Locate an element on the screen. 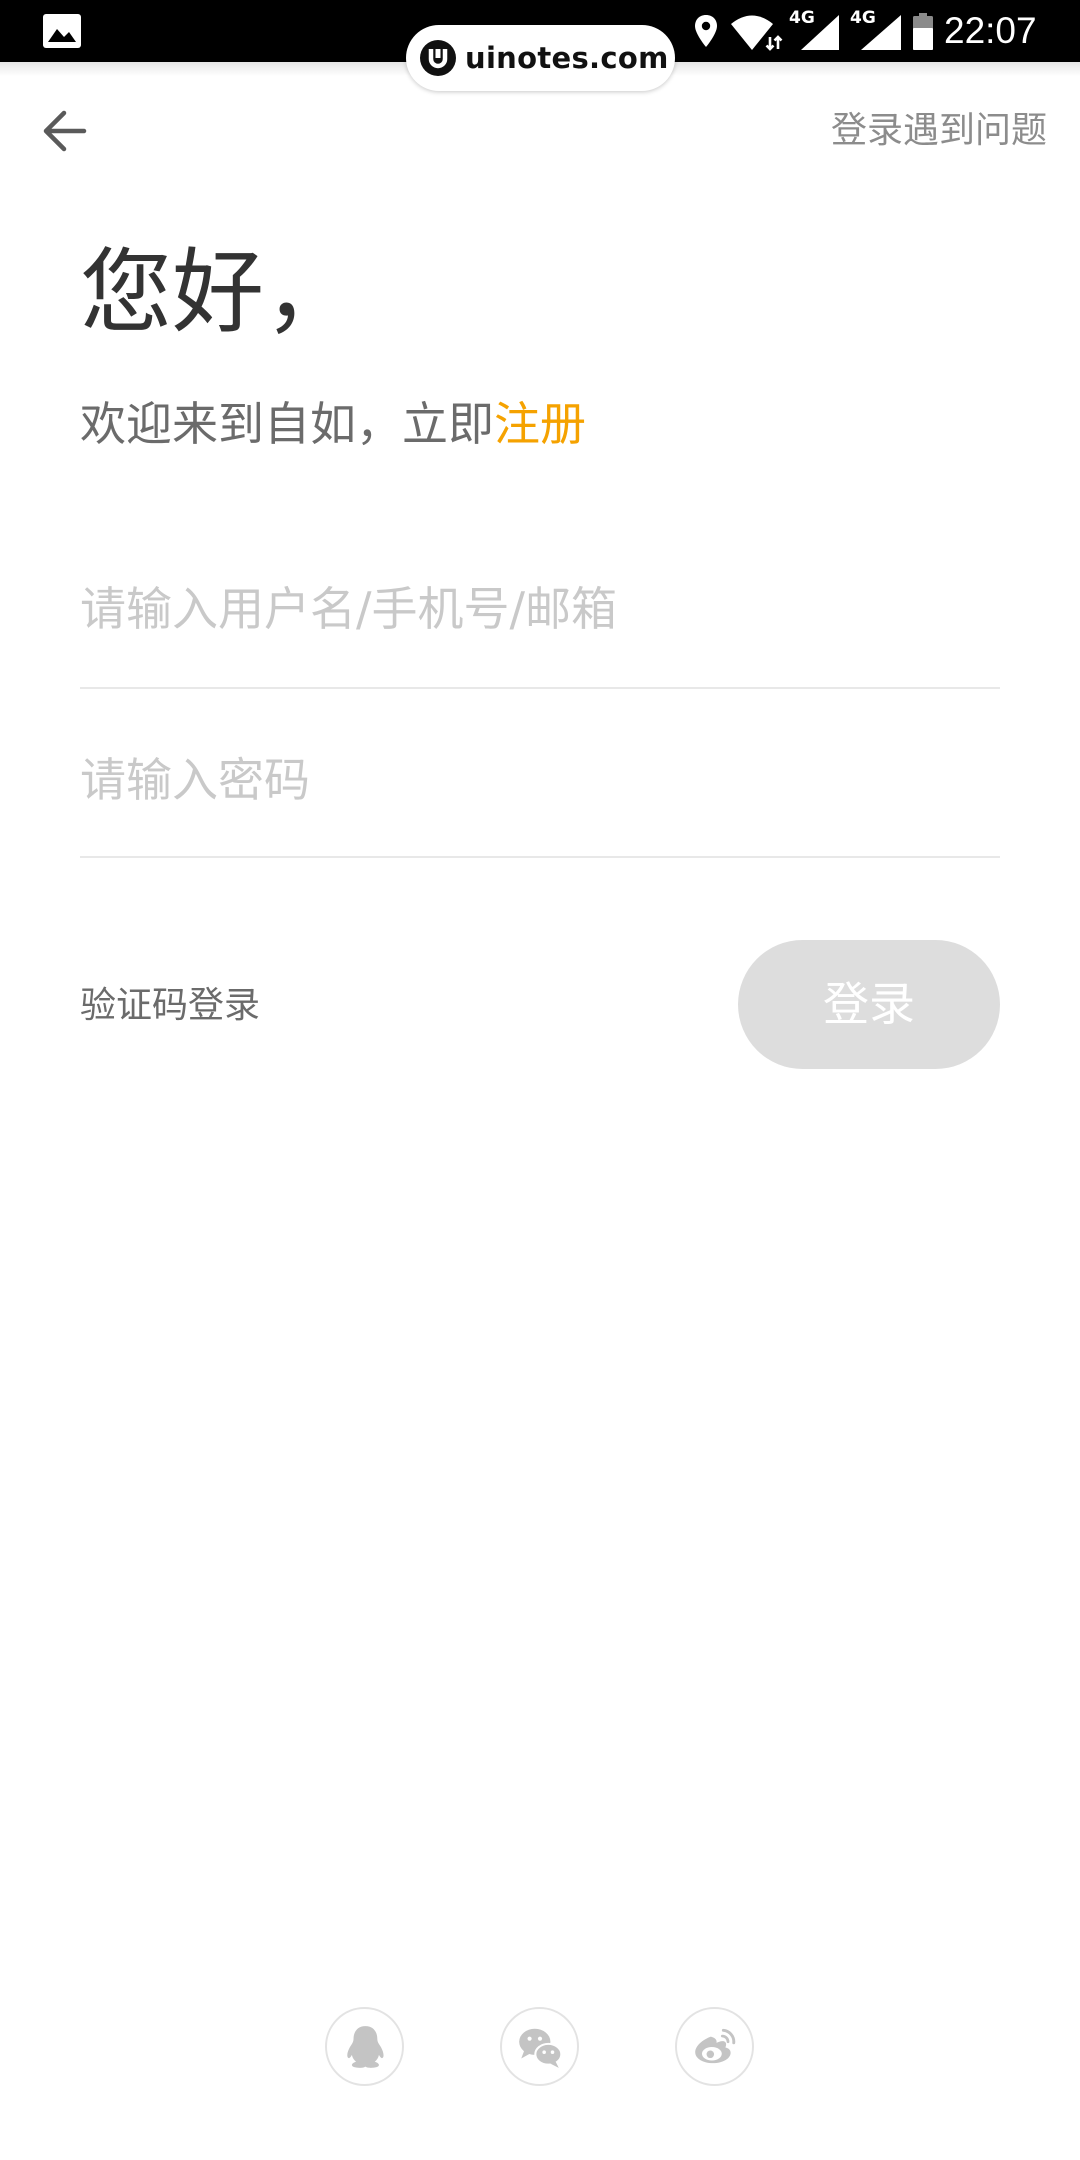  greeting-subtitle: 欢迎来到自如，立即注册 is located at coordinates (333, 424).